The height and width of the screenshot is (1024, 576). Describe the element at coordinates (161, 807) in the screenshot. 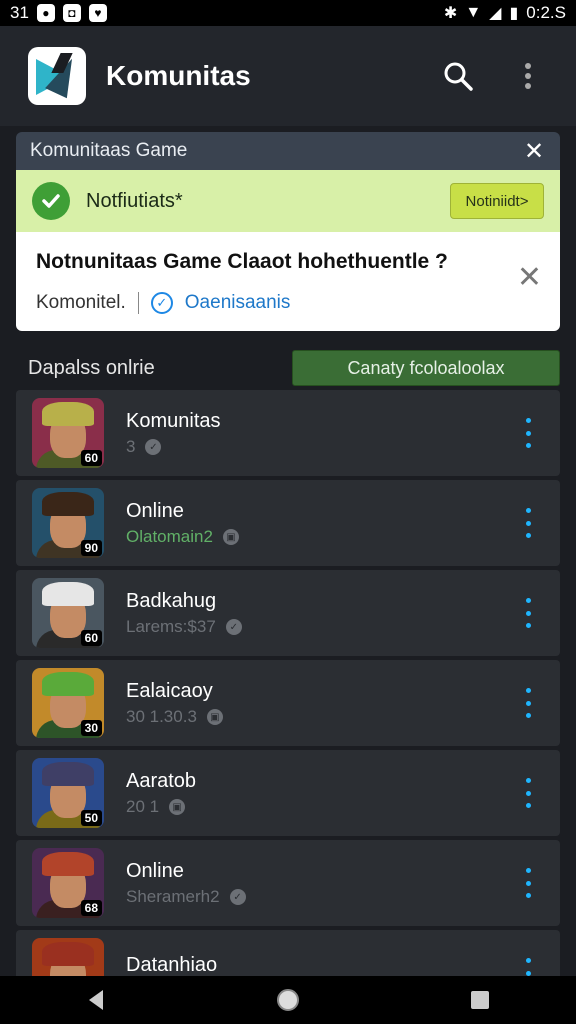

I see `item-subtitle: 20 1 ▣` at that location.